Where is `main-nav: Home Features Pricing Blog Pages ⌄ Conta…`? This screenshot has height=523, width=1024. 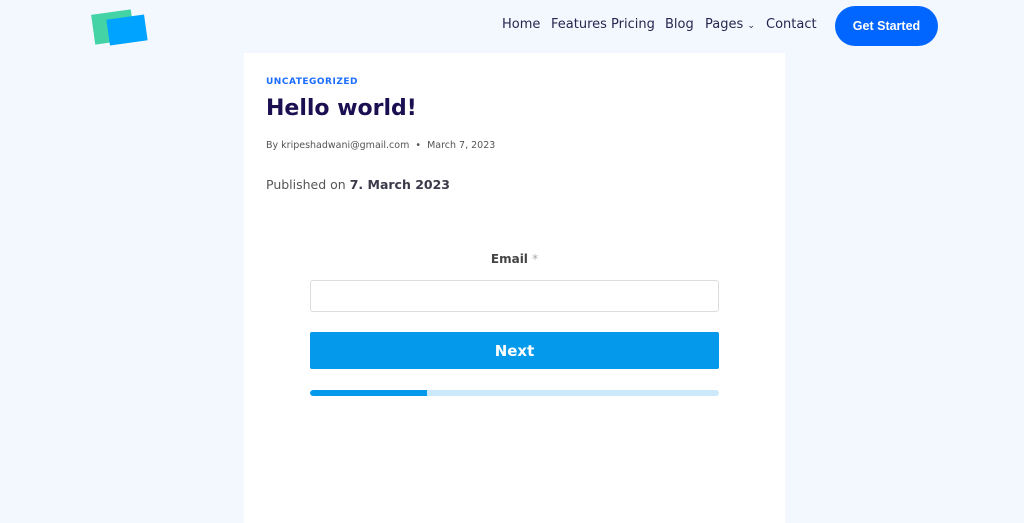 main-nav: Home Features Pricing Blog Pages ⌄ Conta… is located at coordinates (512, 26).